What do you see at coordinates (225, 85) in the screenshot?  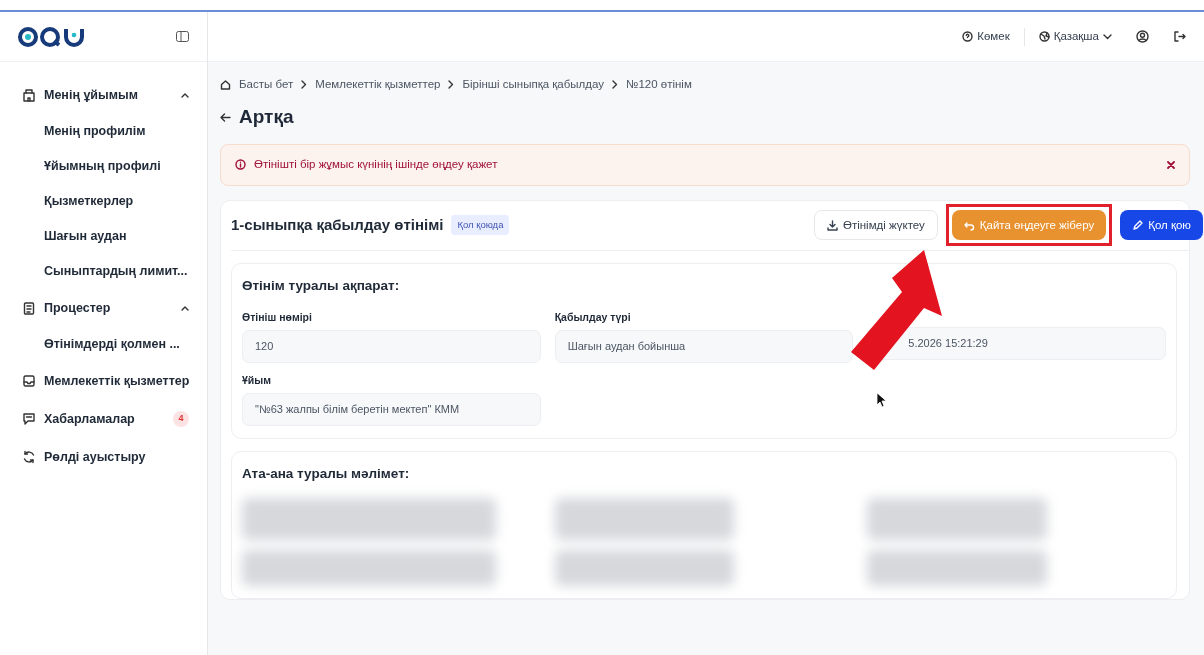 I see `home-icon` at bounding box center [225, 85].